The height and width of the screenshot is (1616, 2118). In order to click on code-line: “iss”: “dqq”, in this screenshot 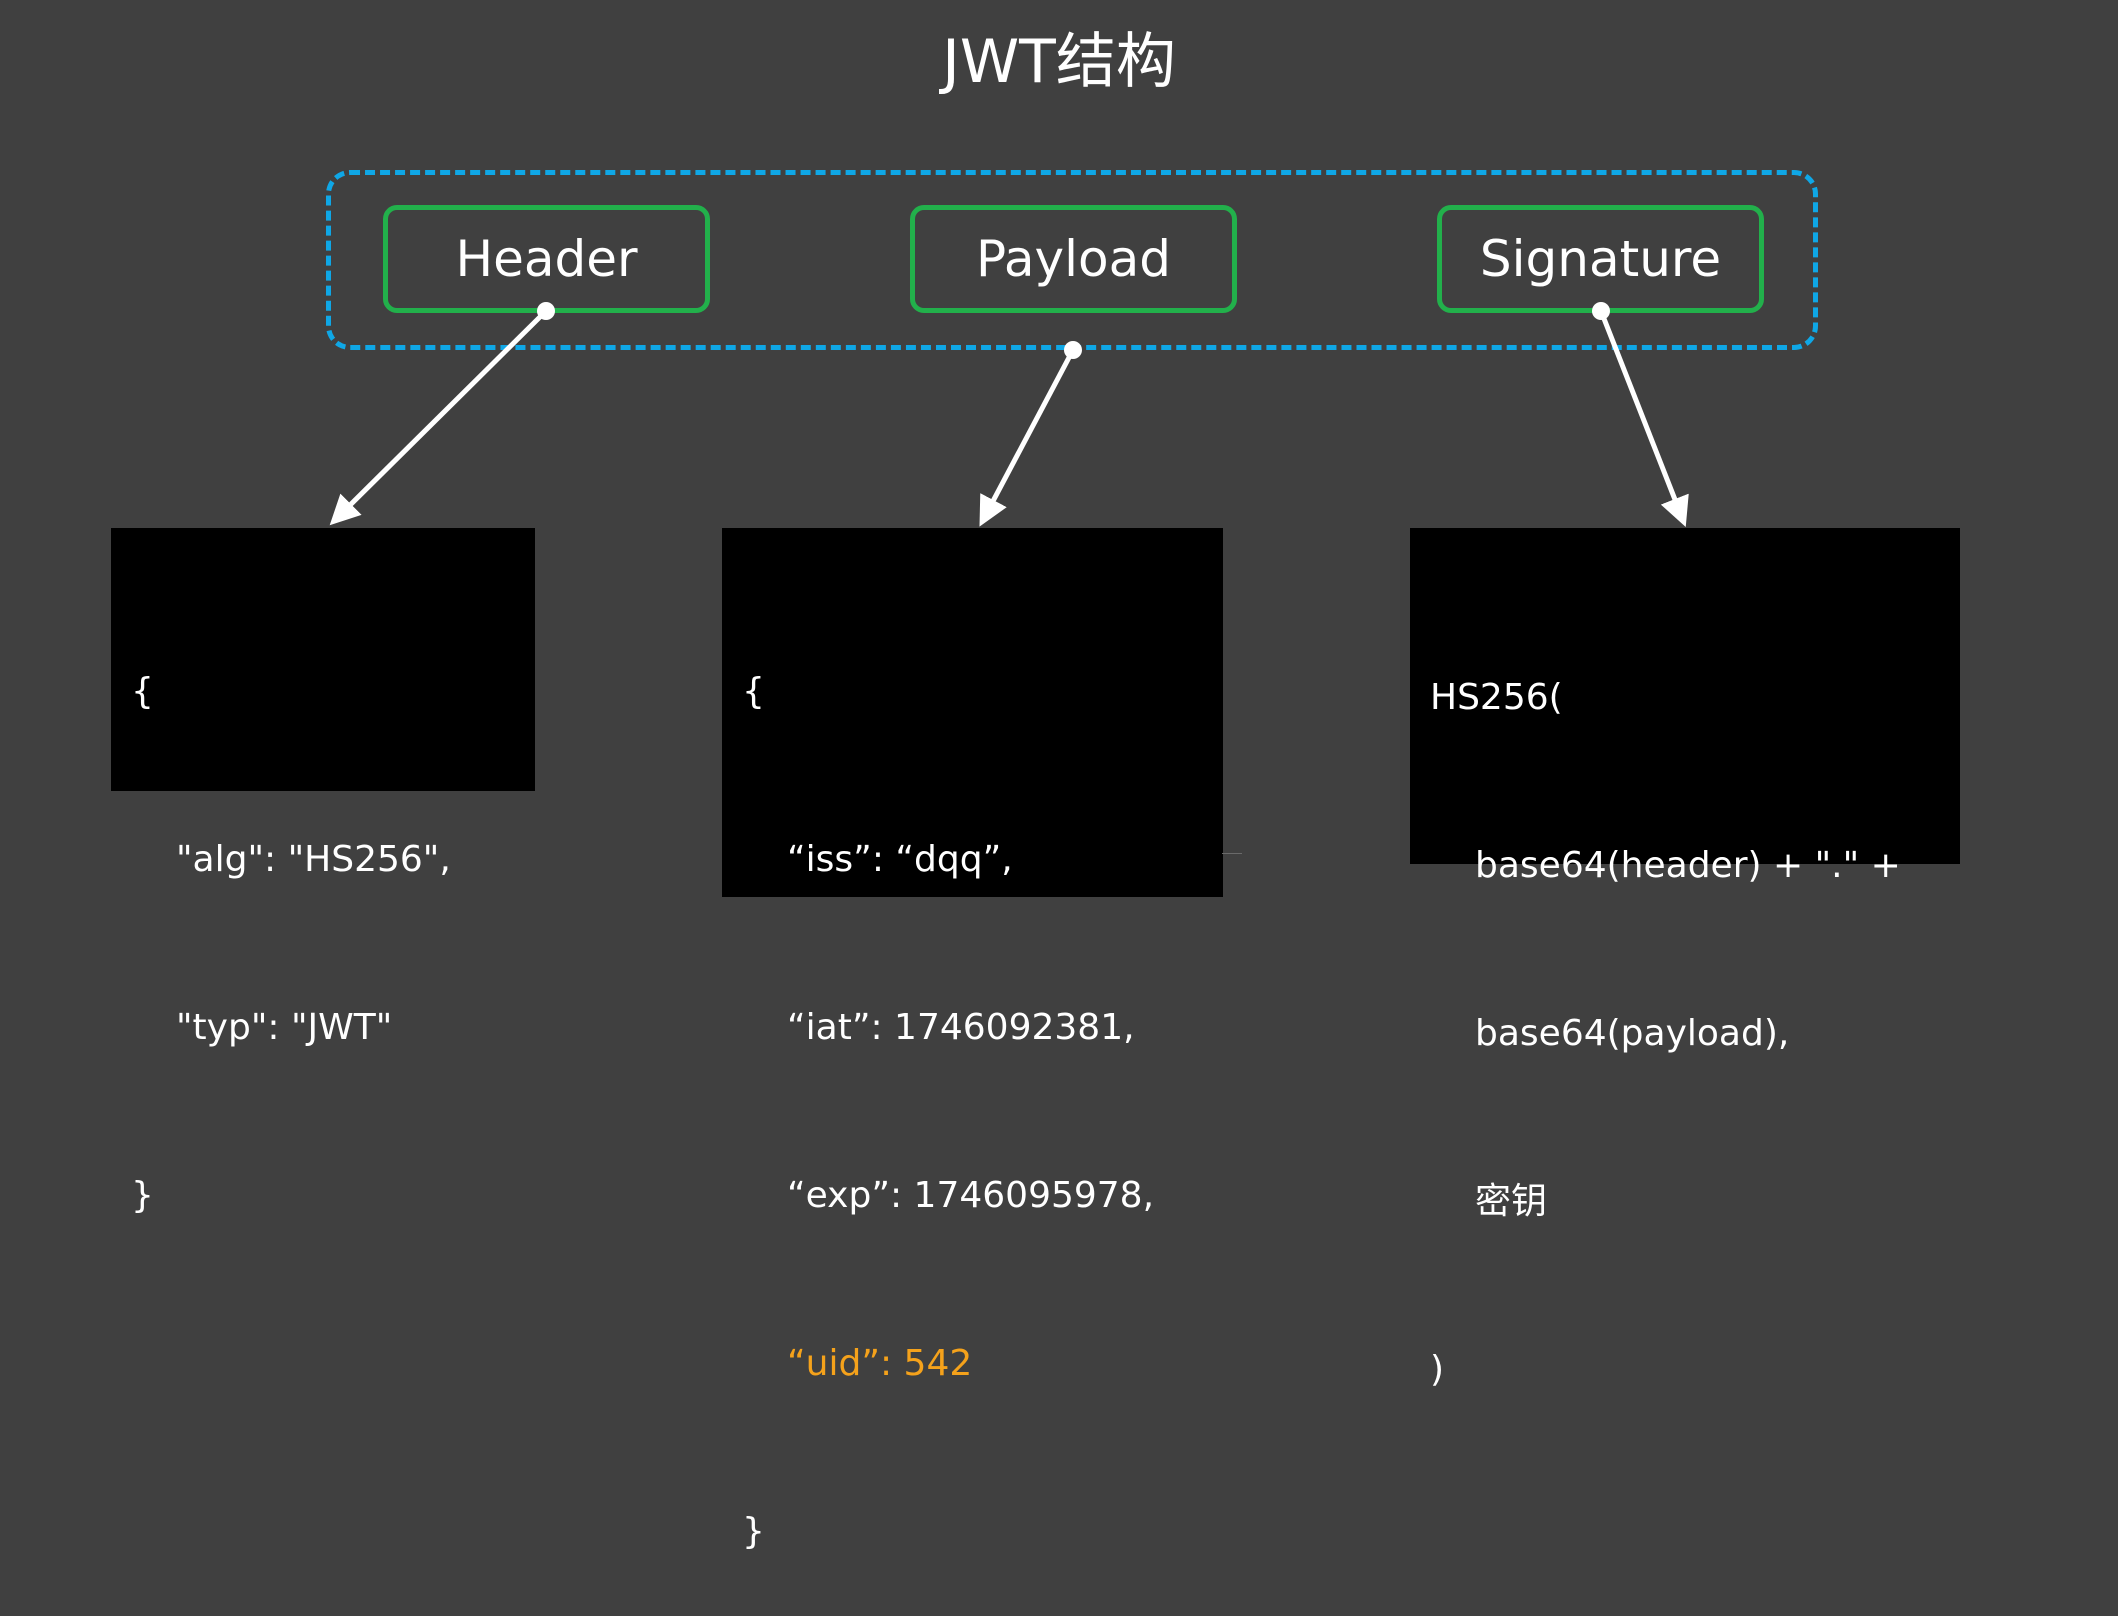, I will do `click(900, 859)`.